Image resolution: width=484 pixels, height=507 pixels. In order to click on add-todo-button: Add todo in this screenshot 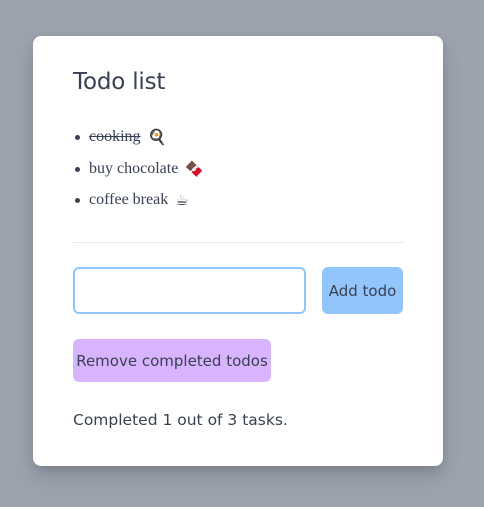, I will do `click(362, 290)`.